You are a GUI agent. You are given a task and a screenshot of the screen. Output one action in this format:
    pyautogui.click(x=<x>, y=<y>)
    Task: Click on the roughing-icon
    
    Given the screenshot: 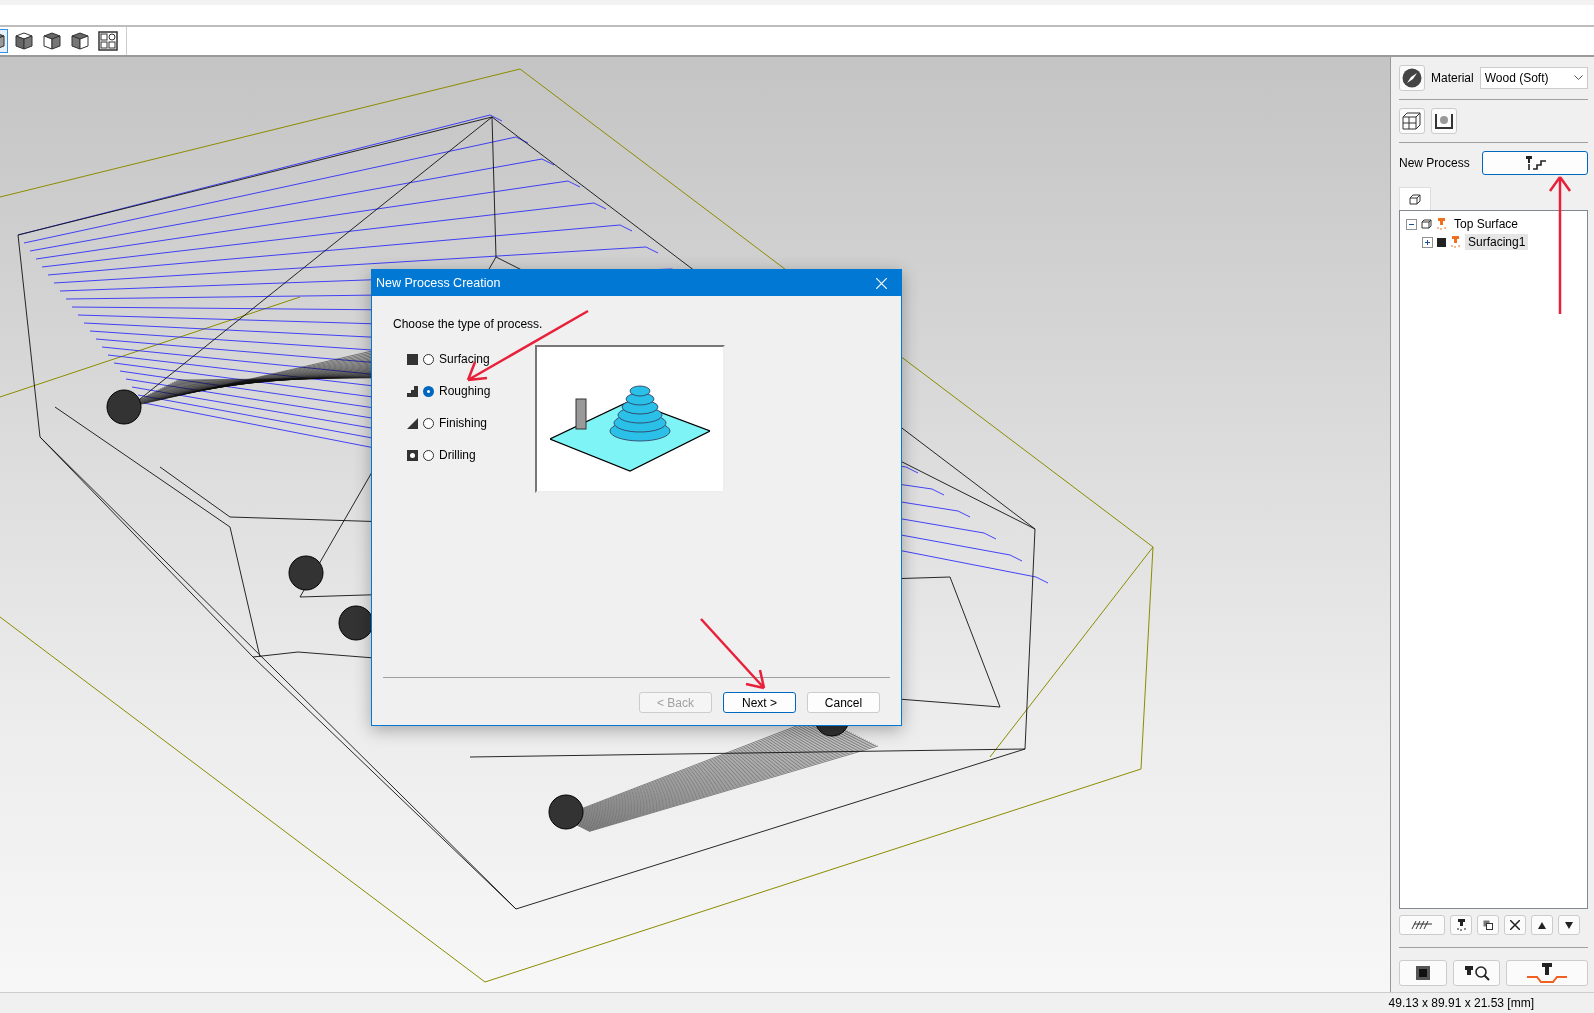 What is the action you would take?
    pyautogui.click(x=412, y=391)
    